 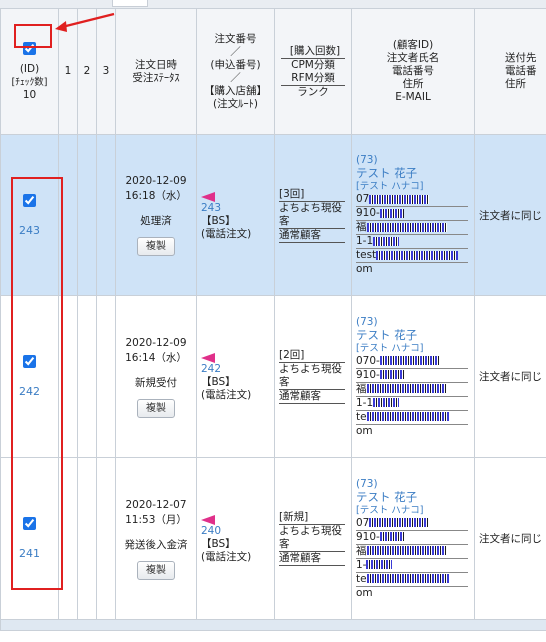 I want to click on order-time: 11:53（月）, so click(x=156, y=519).